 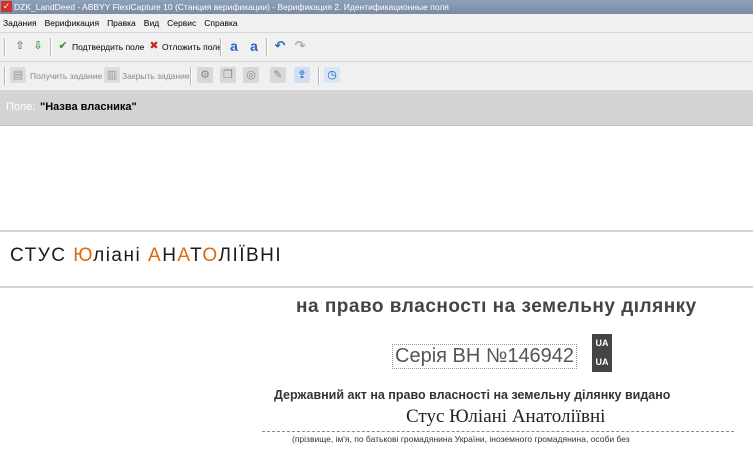 I want to click on document-settings-icon: ⚙, so click(x=205, y=75).